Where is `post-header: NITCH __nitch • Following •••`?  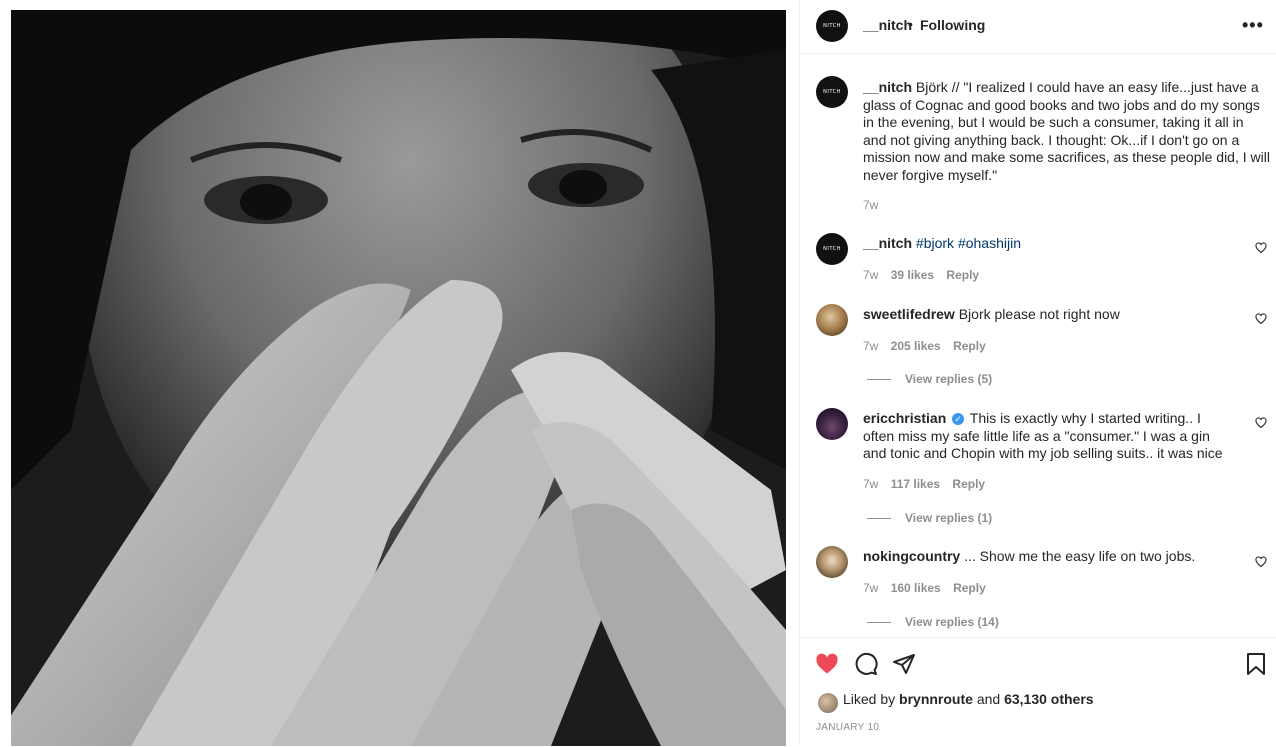
post-header: NITCH __nitch • Following ••• is located at coordinates (1038, 27).